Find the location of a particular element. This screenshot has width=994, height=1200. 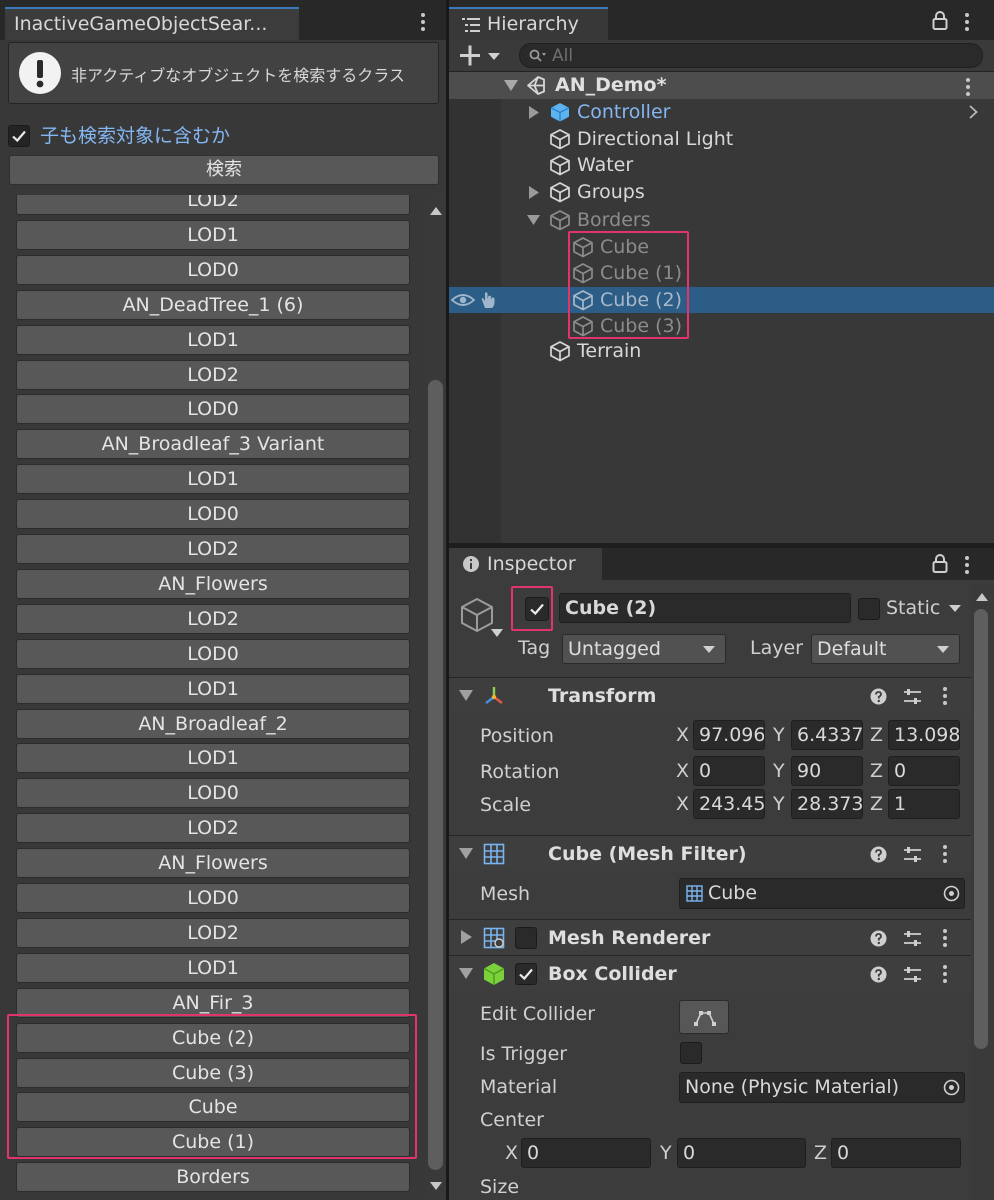

hierarchy-item: Terrain is located at coordinates (721, 351).